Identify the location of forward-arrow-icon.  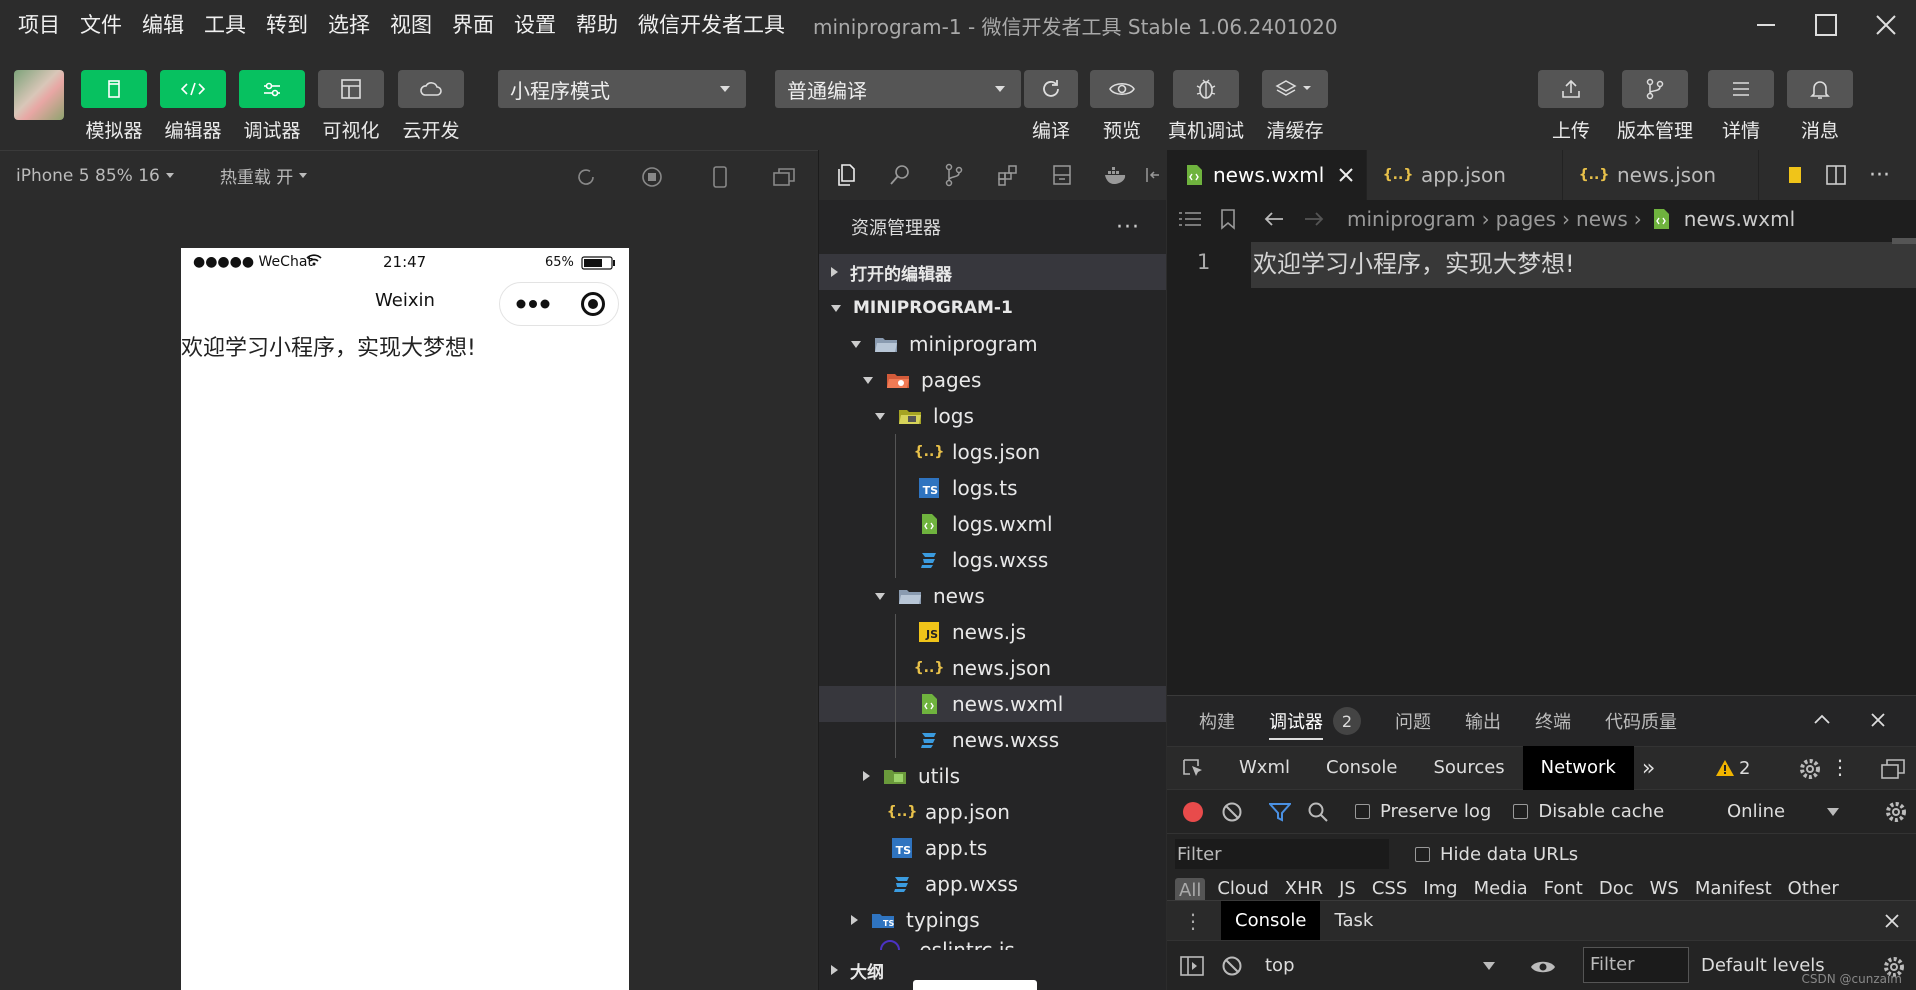
(1314, 219).